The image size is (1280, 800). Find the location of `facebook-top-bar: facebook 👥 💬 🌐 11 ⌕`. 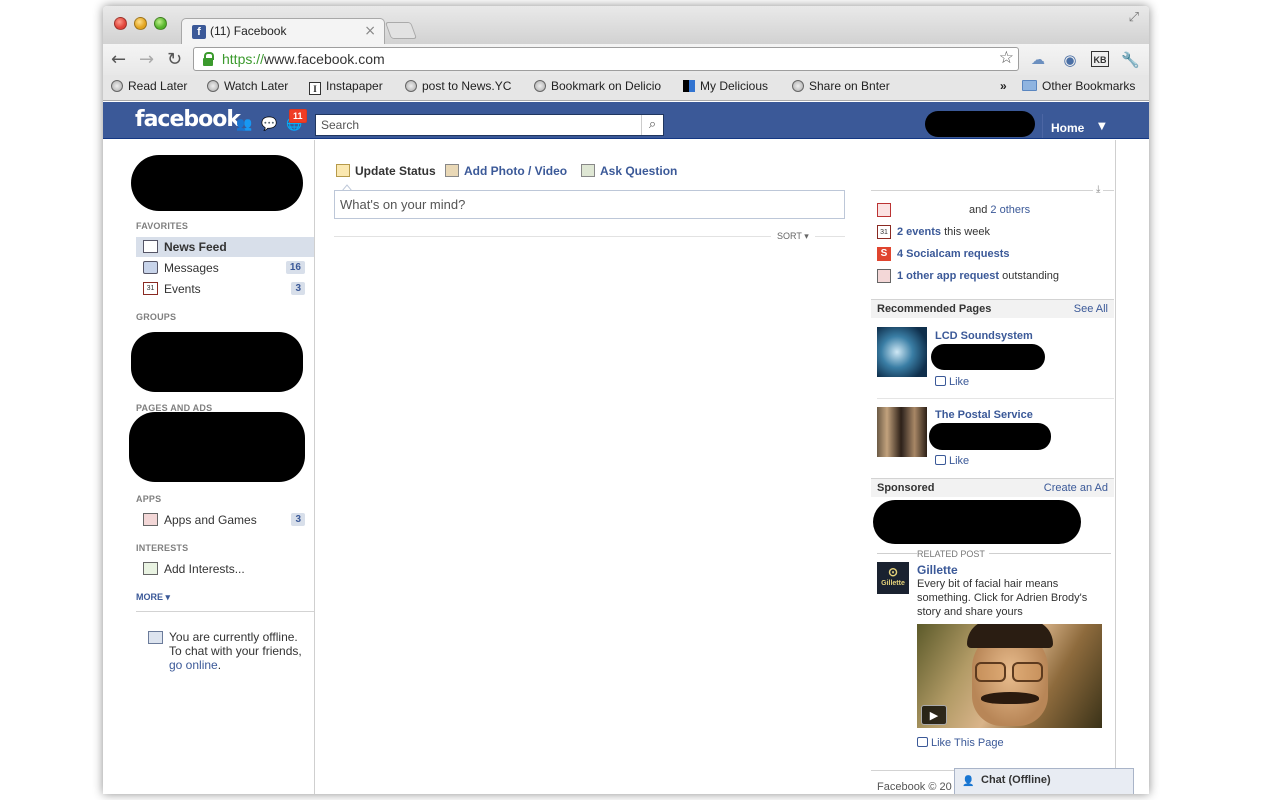

facebook-top-bar: facebook 👥 💬 🌐 11 ⌕ is located at coordinates (626, 120).